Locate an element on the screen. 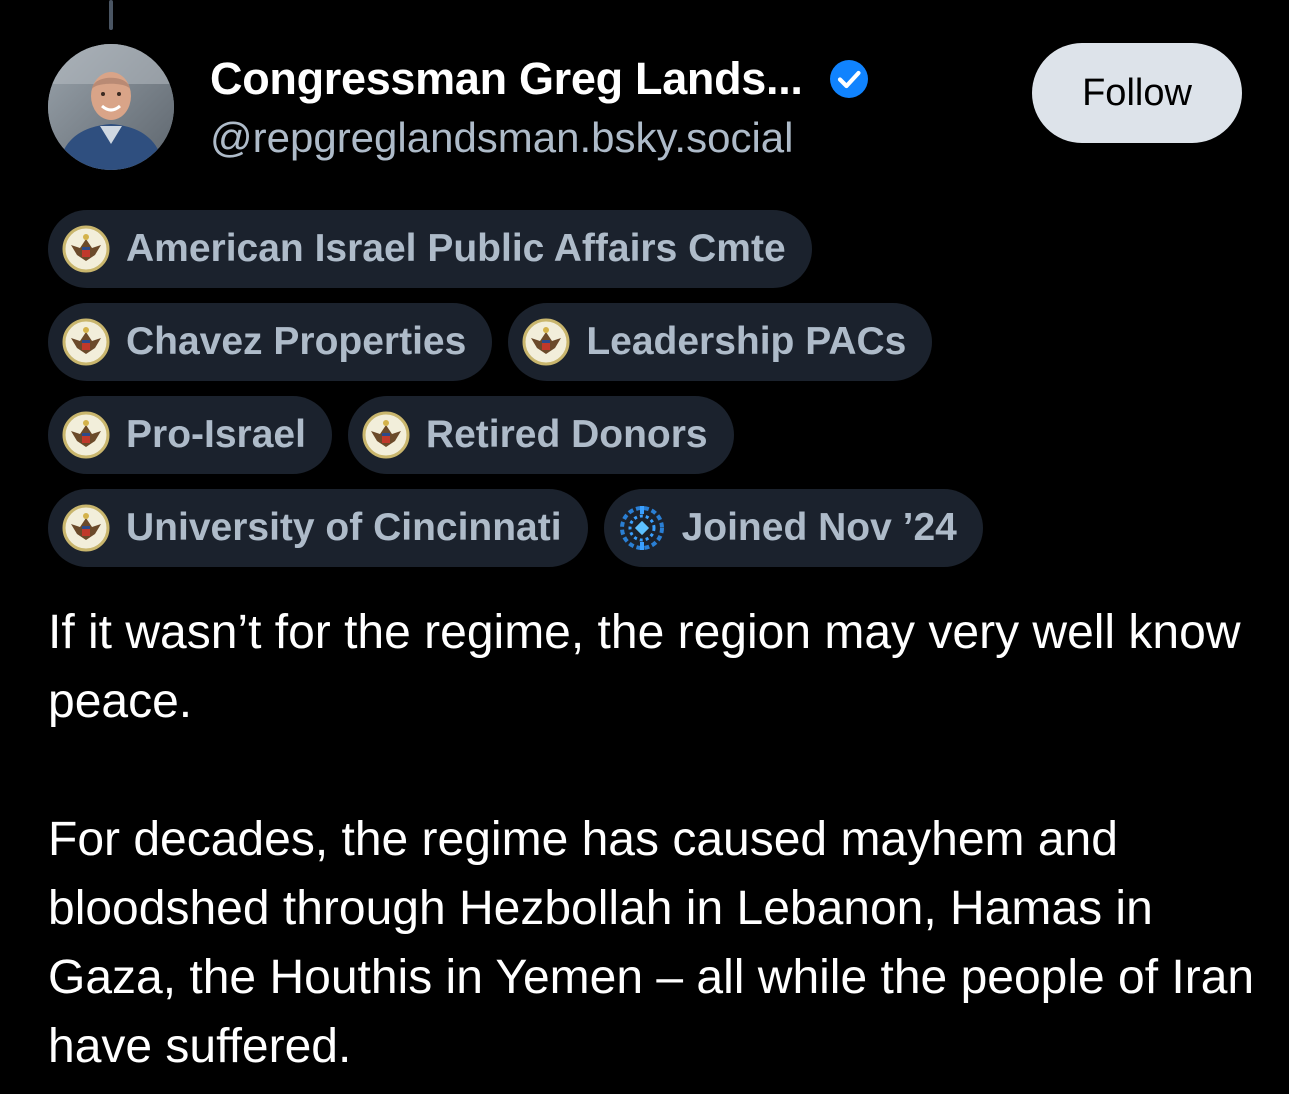 This screenshot has height=1094, width=1289. badge-row: University of Cincinnati Joined Nov ’24 is located at coordinates (648, 528).